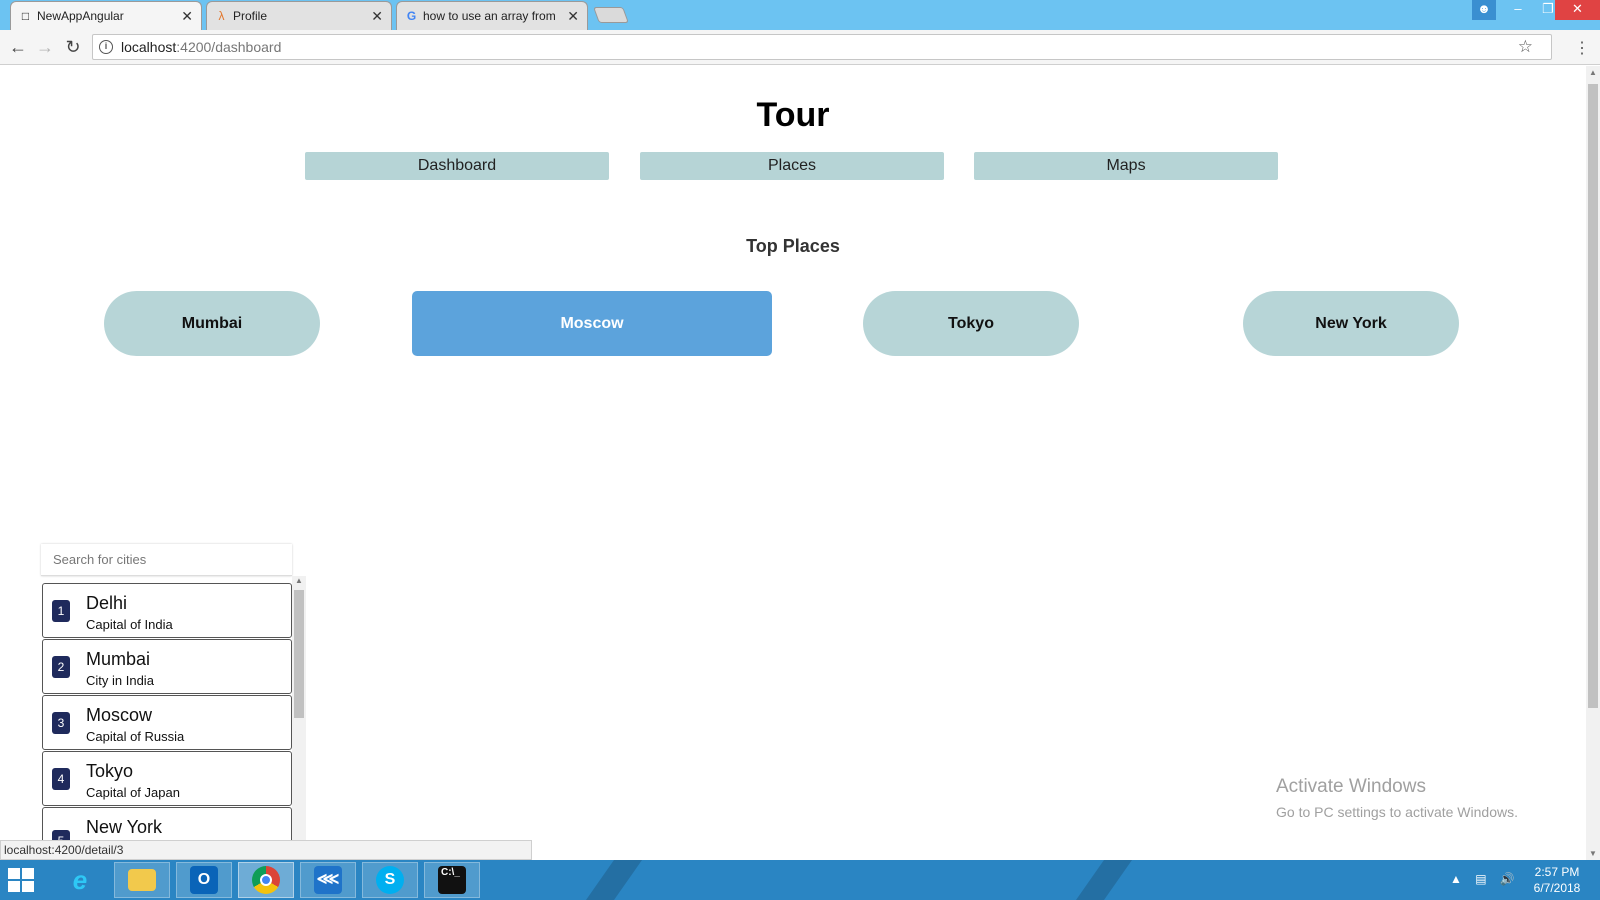  I want to click on browser-menu-icon: ⋮, so click(1582, 48).